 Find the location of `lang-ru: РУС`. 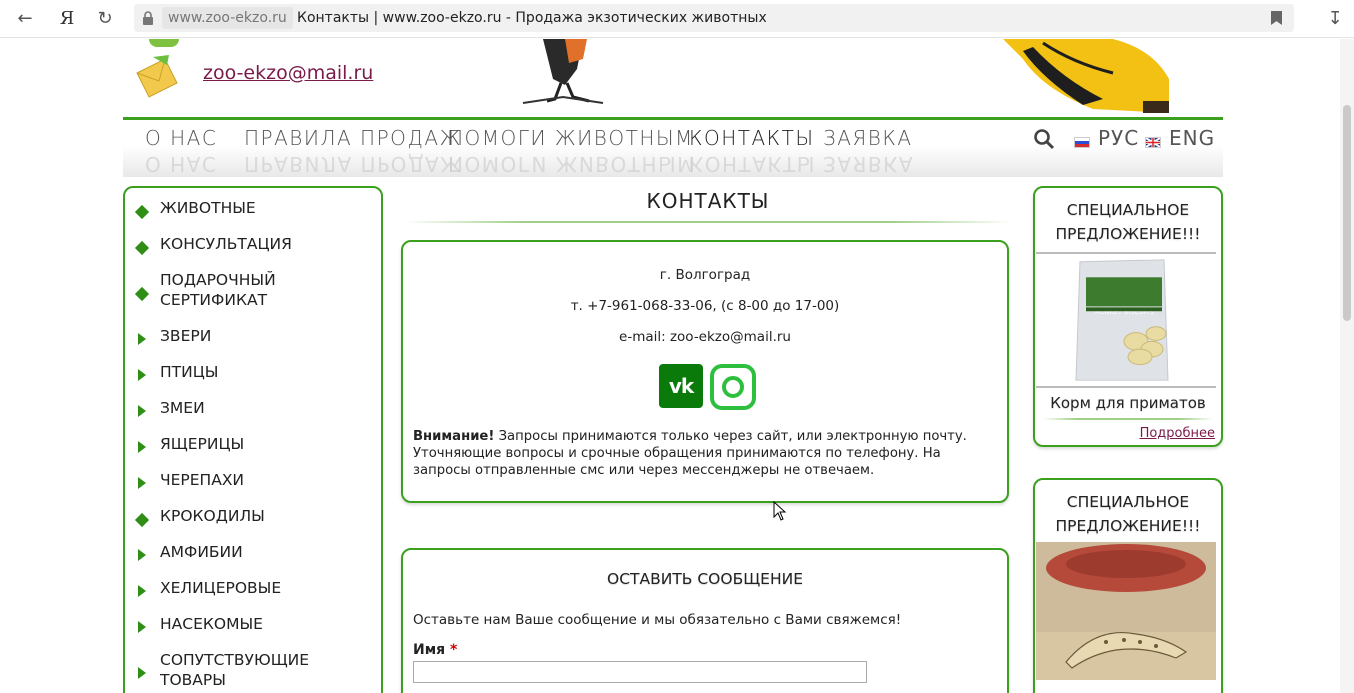

lang-ru: РУС is located at coordinates (1118, 138).